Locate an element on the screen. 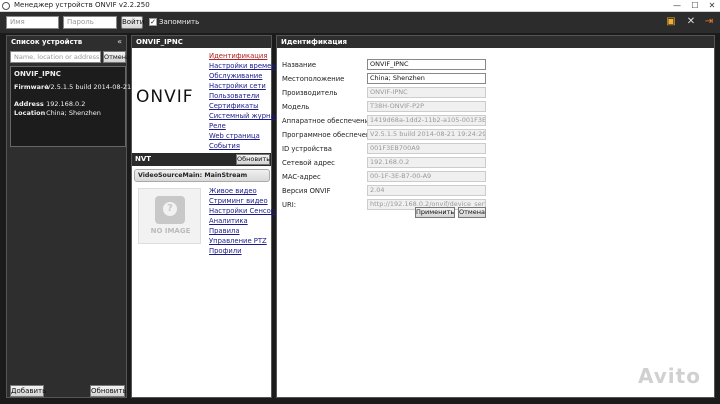  mac-address-label: MAC-адрес is located at coordinates (301, 177).